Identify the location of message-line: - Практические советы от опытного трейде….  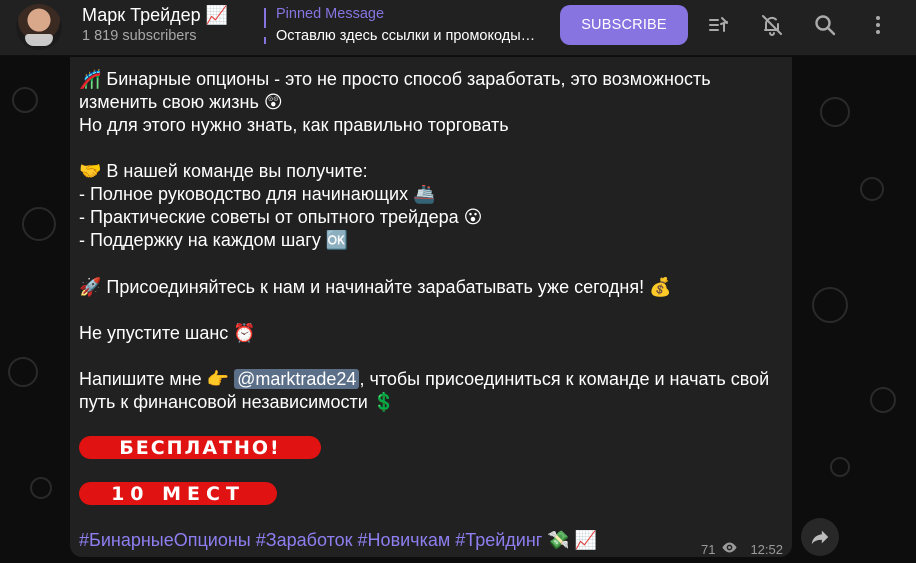
(281, 217).